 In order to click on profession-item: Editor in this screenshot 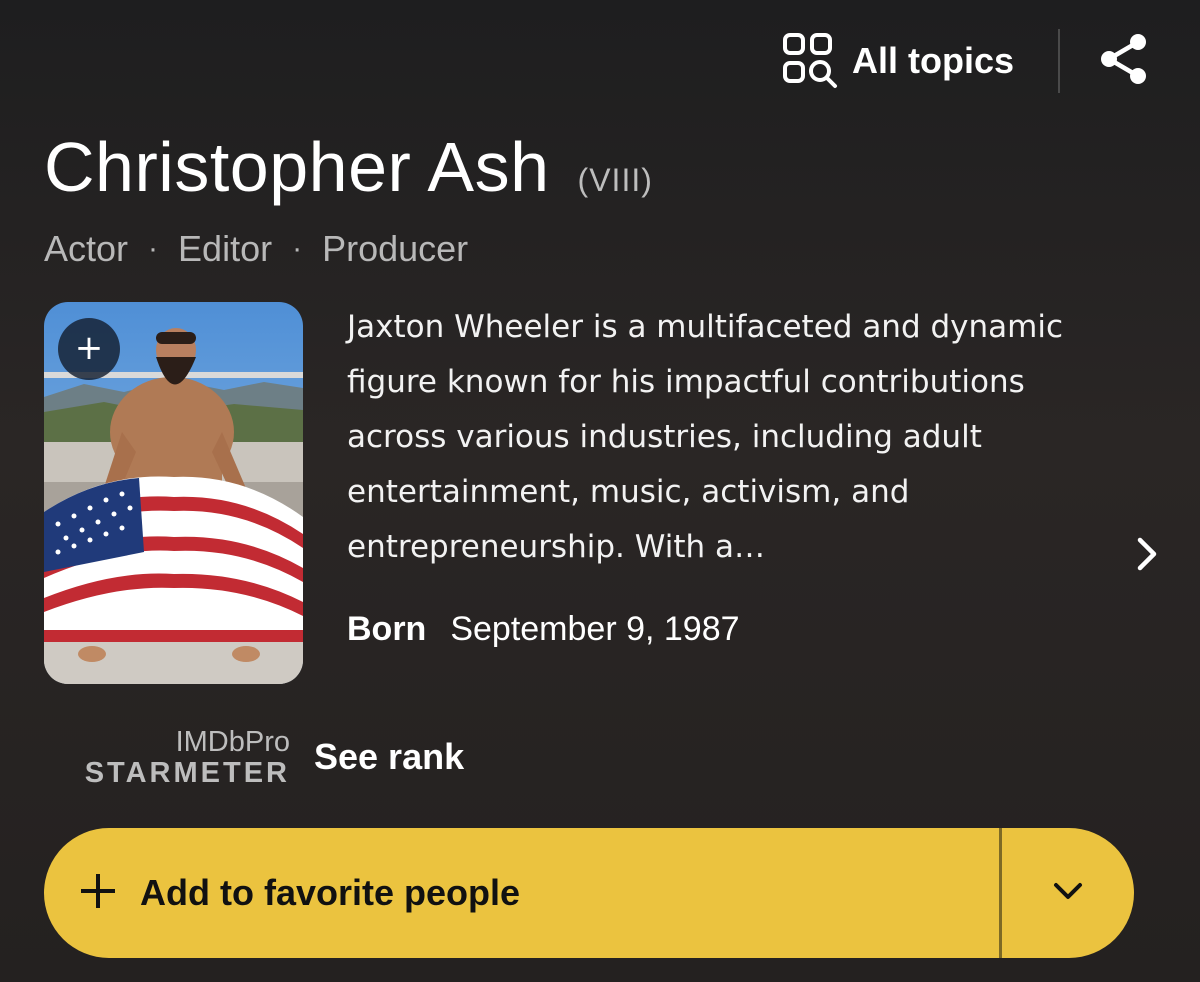, I will do `click(225, 248)`.